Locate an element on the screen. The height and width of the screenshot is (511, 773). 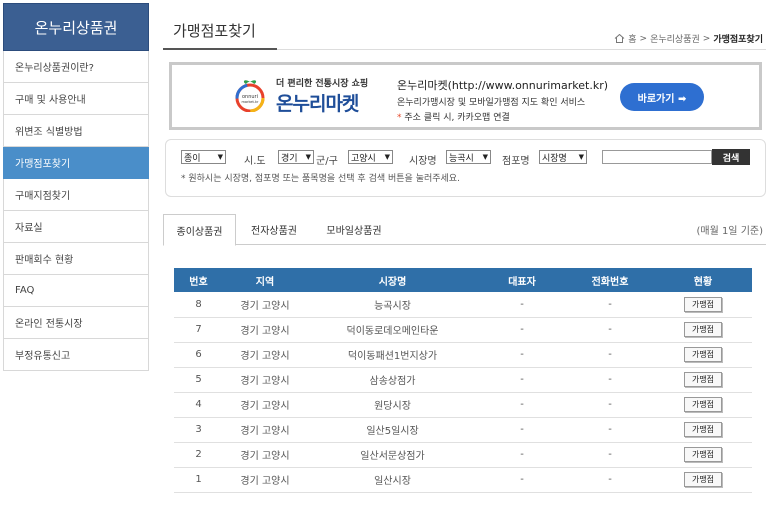
banner-brand: 온누리마켓 is located at coordinates (317, 104).